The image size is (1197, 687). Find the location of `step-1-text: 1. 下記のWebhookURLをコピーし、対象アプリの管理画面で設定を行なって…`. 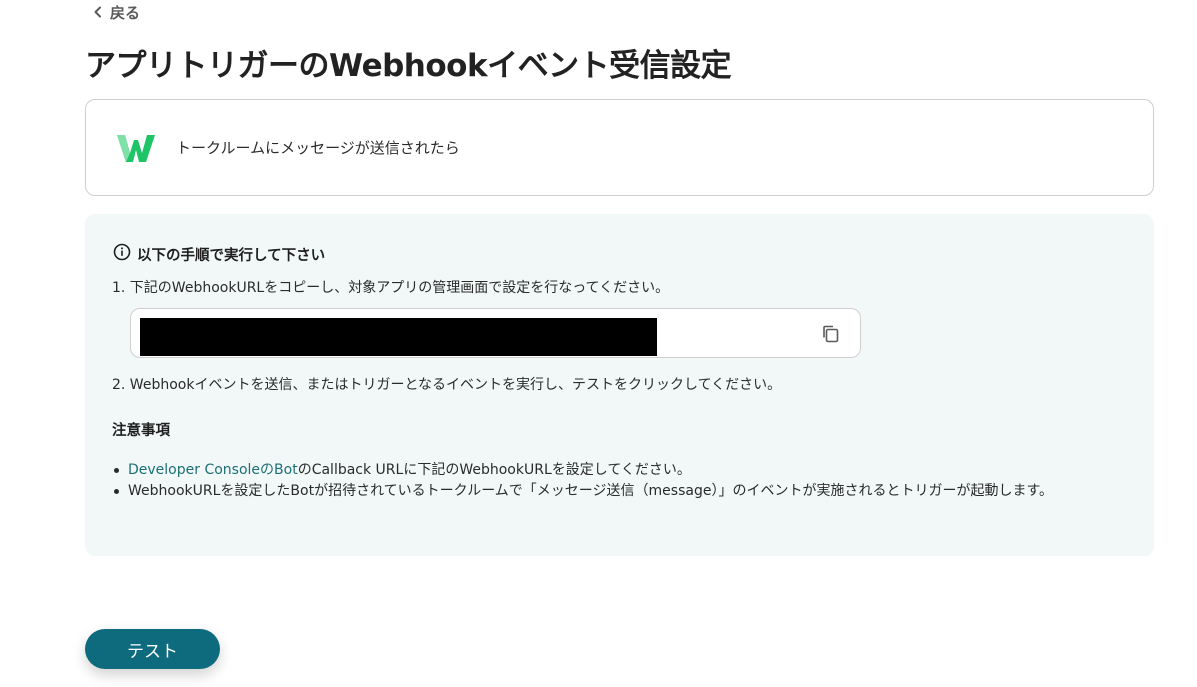

step-1-text: 1. 下記のWebhookURLをコピーし、対象アプリの管理画面で設定を行なって… is located at coordinates (391, 288).